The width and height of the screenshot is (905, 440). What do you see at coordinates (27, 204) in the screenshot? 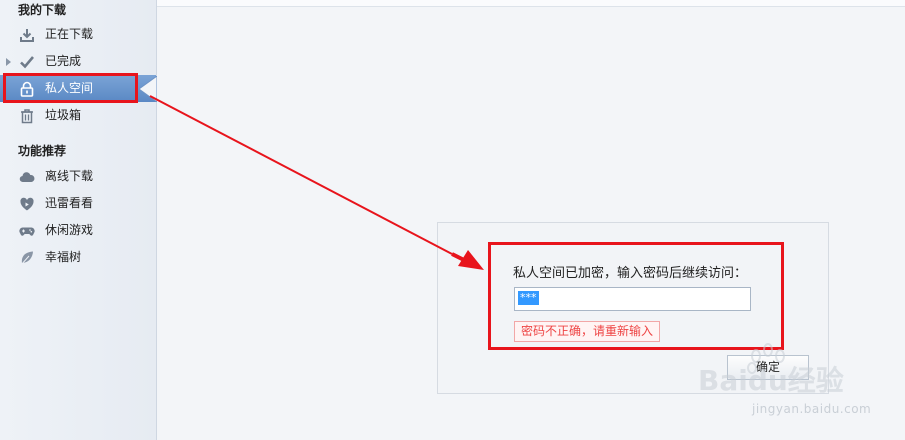
I see `heart-play-icon` at bounding box center [27, 204].